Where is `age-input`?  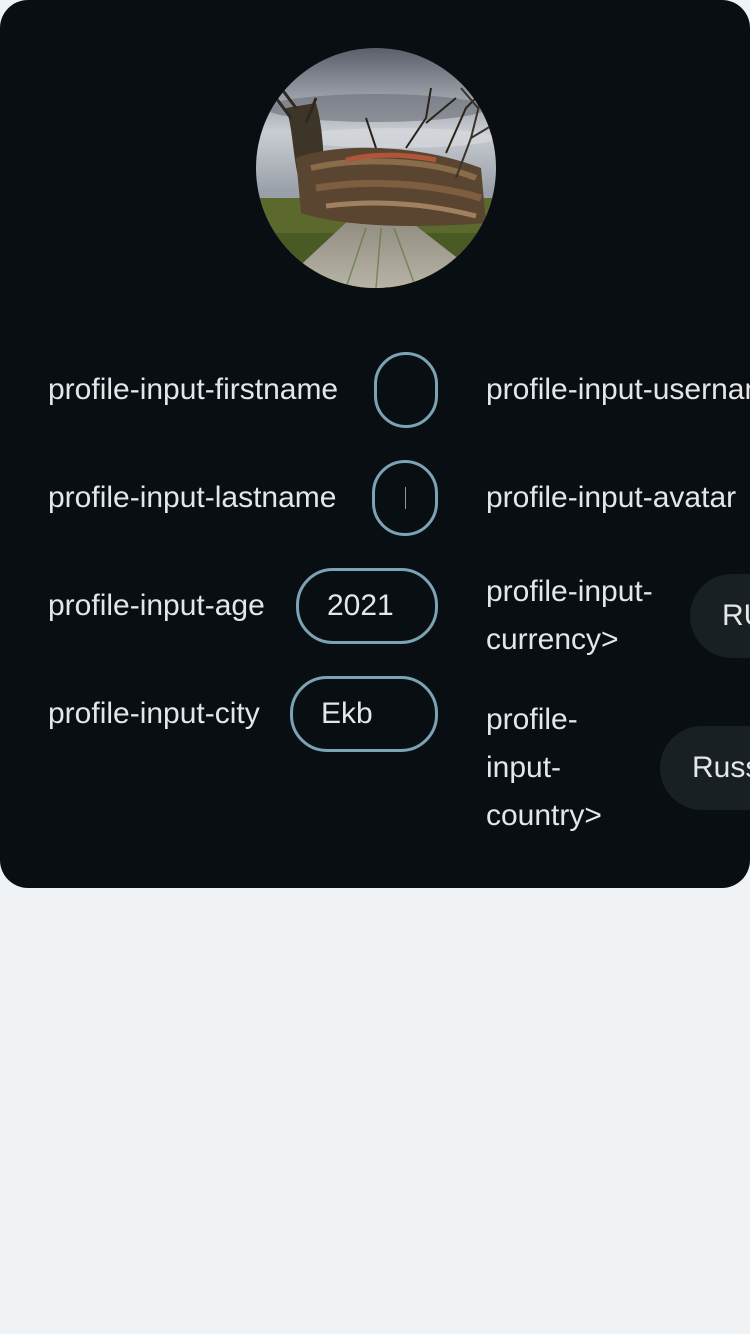
age-input is located at coordinates (367, 606).